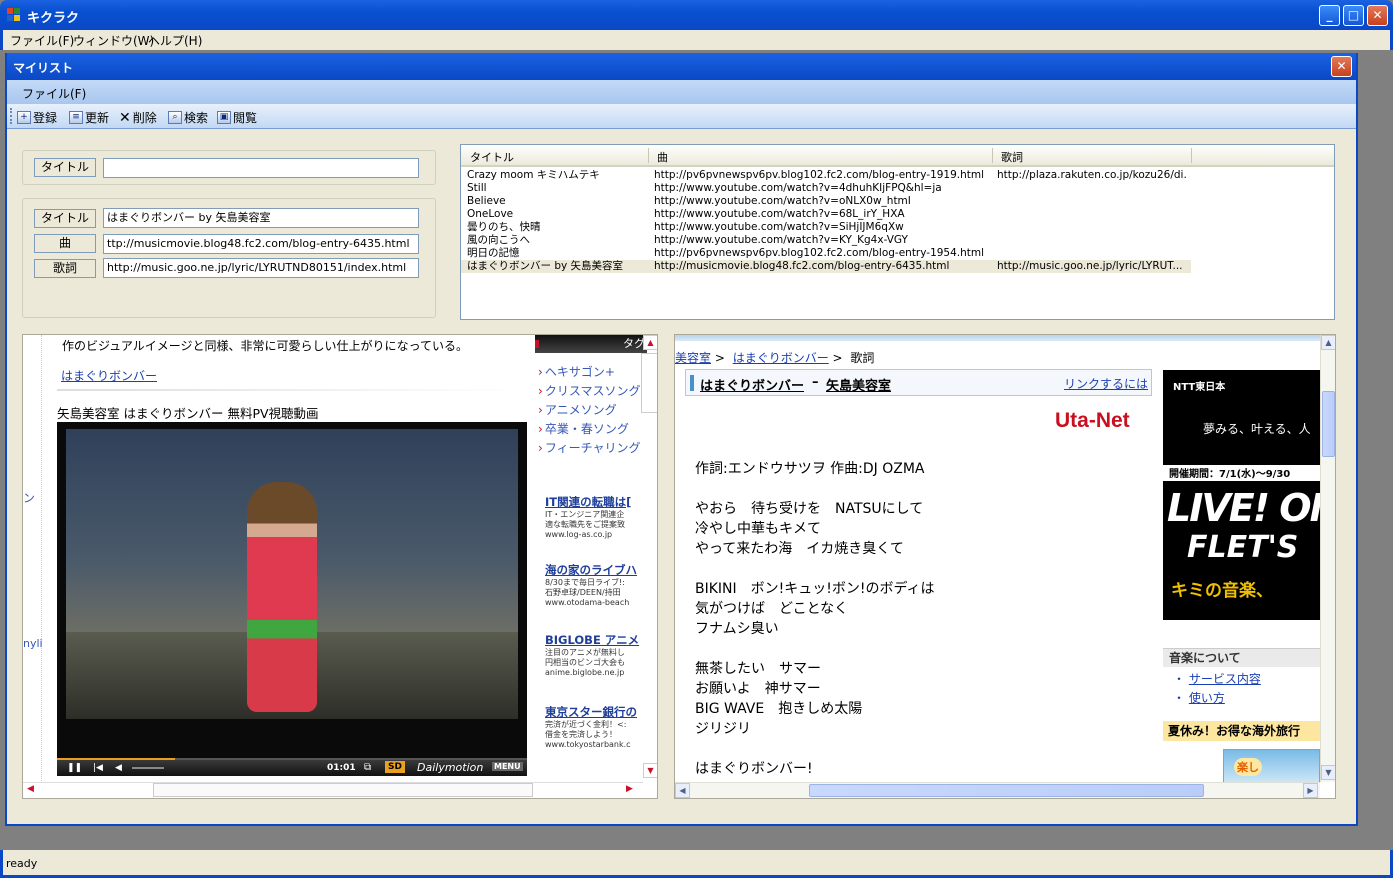  I want to click on right-scroll-right-arrow: ▶, so click(1310, 790).